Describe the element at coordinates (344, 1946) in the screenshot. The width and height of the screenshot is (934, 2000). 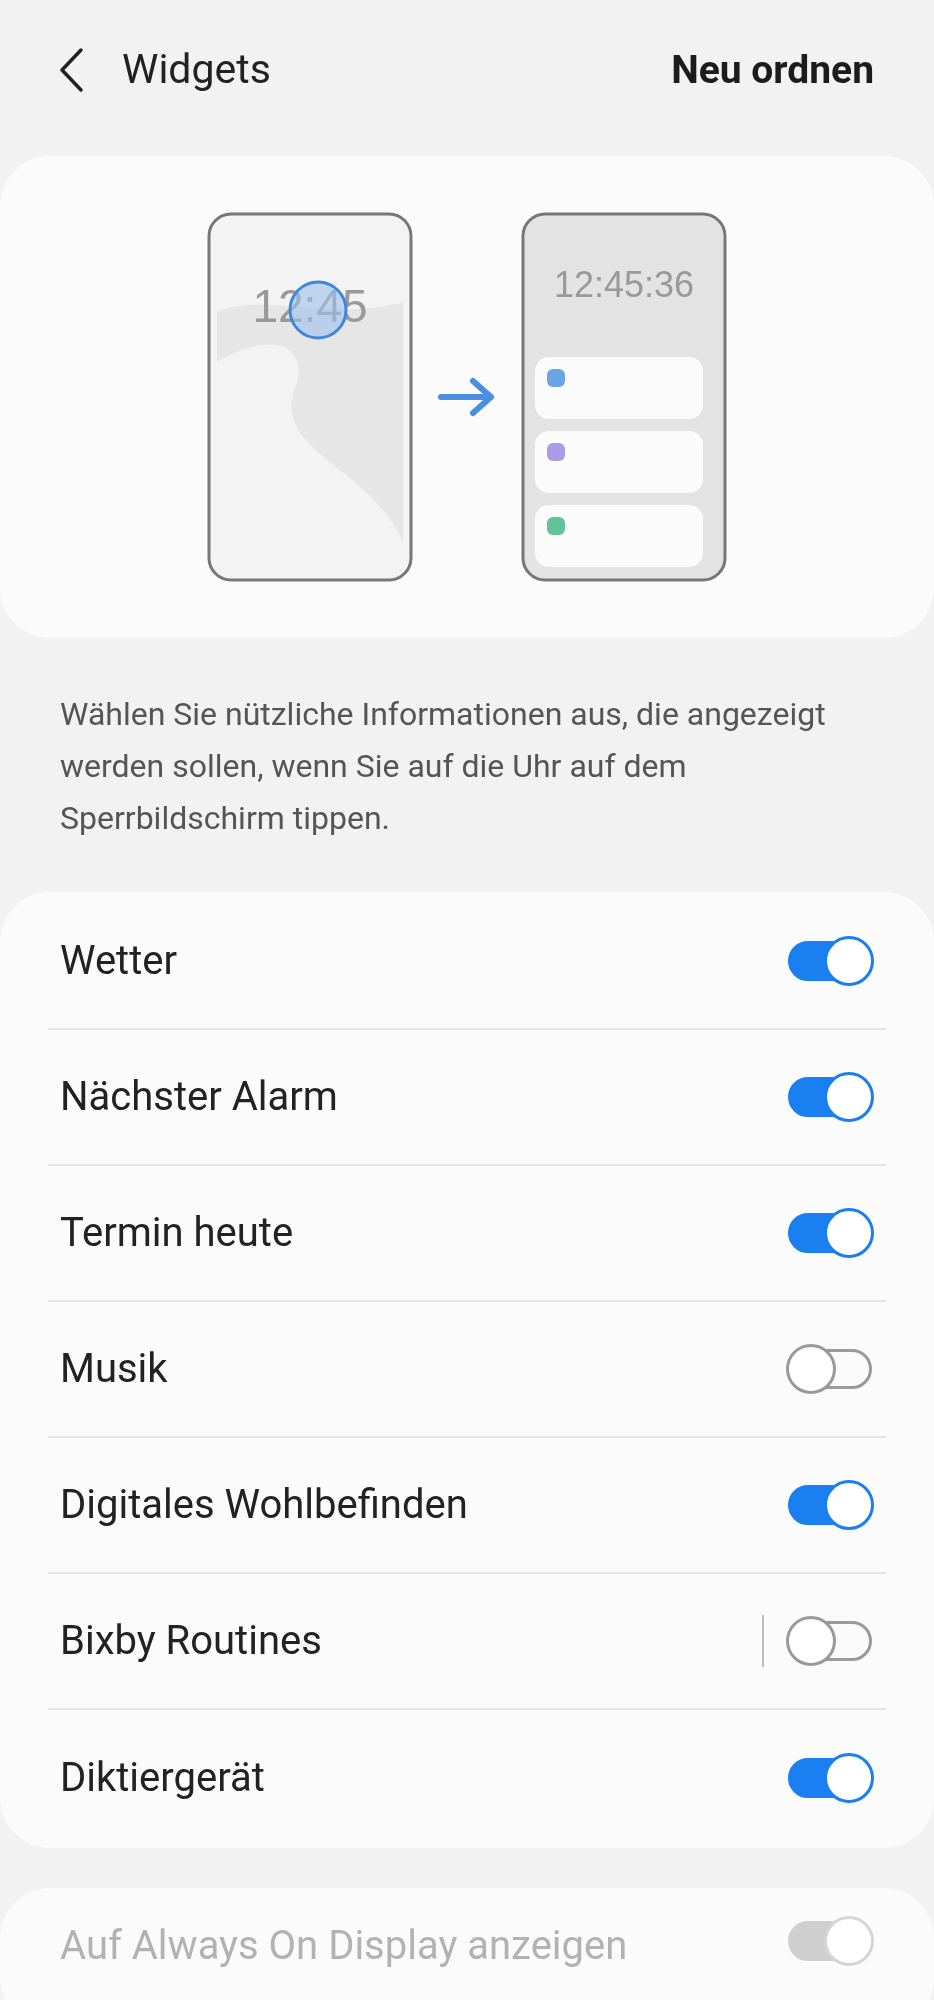
I see `setting-label: Auf Always On Display anzeigen` at that location.